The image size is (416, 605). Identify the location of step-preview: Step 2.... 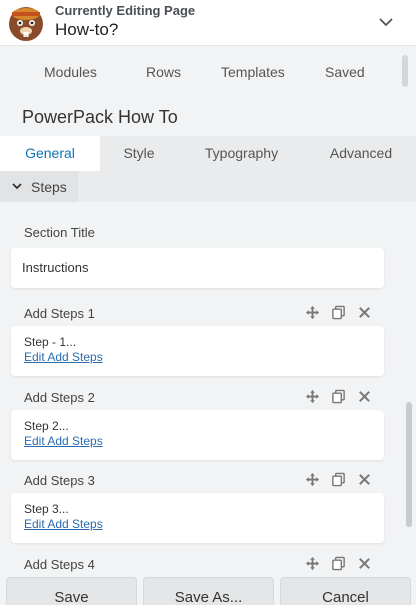
(46, 426).